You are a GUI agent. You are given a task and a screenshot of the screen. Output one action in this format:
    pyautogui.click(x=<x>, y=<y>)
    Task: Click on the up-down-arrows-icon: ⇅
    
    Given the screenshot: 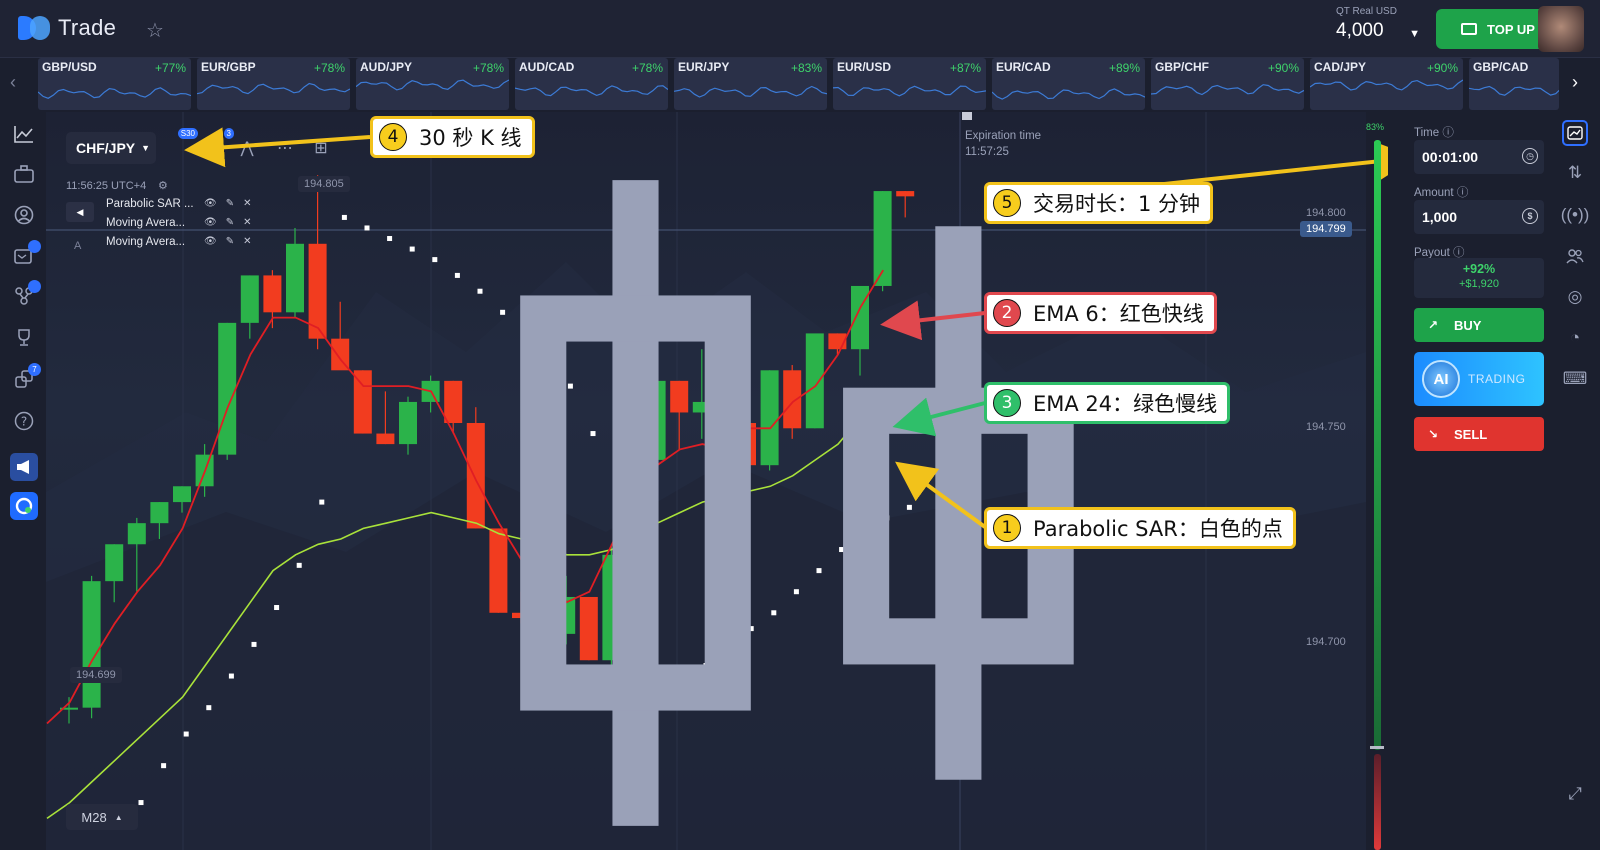 What is the action you would take?
    pyautogui.click(x=1575, y=173)
    